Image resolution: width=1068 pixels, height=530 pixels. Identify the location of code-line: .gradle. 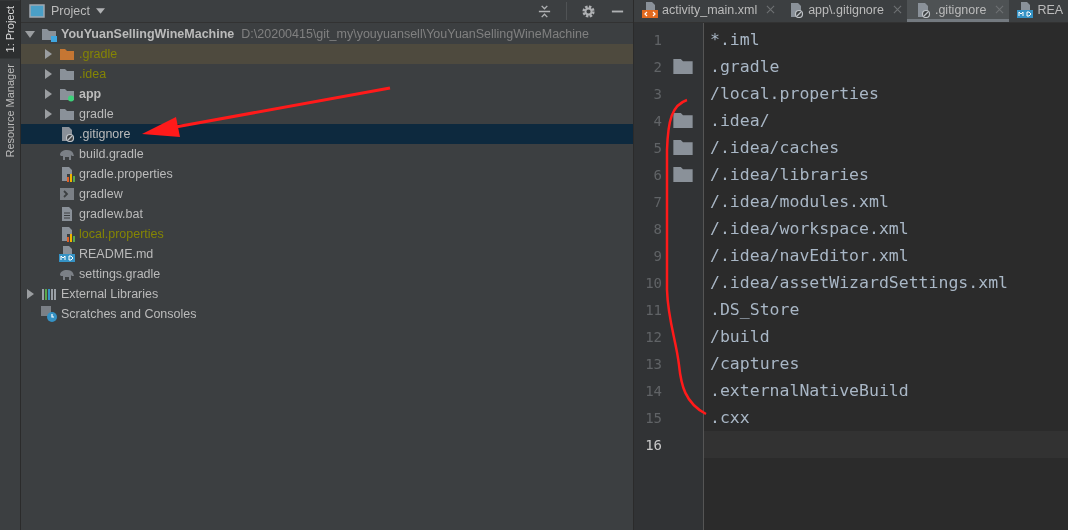
(745, 66).